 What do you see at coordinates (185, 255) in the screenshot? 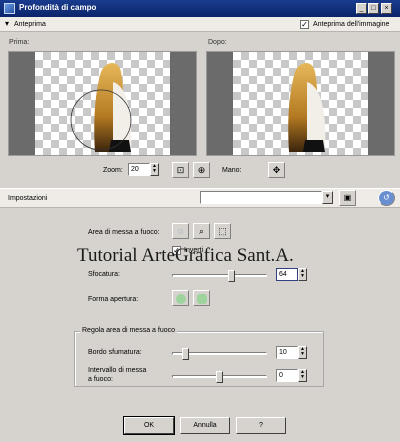
I see `watermark-text: Tutorial ArteGrafica Sant.A.` at bounding box center [185, 255].